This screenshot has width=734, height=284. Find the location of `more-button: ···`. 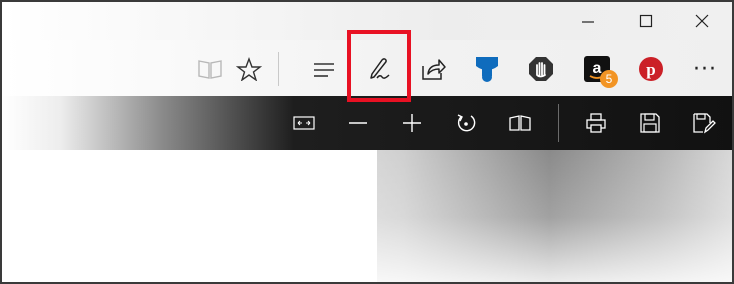

more-button: ··· is located at coordinates (705, 69).